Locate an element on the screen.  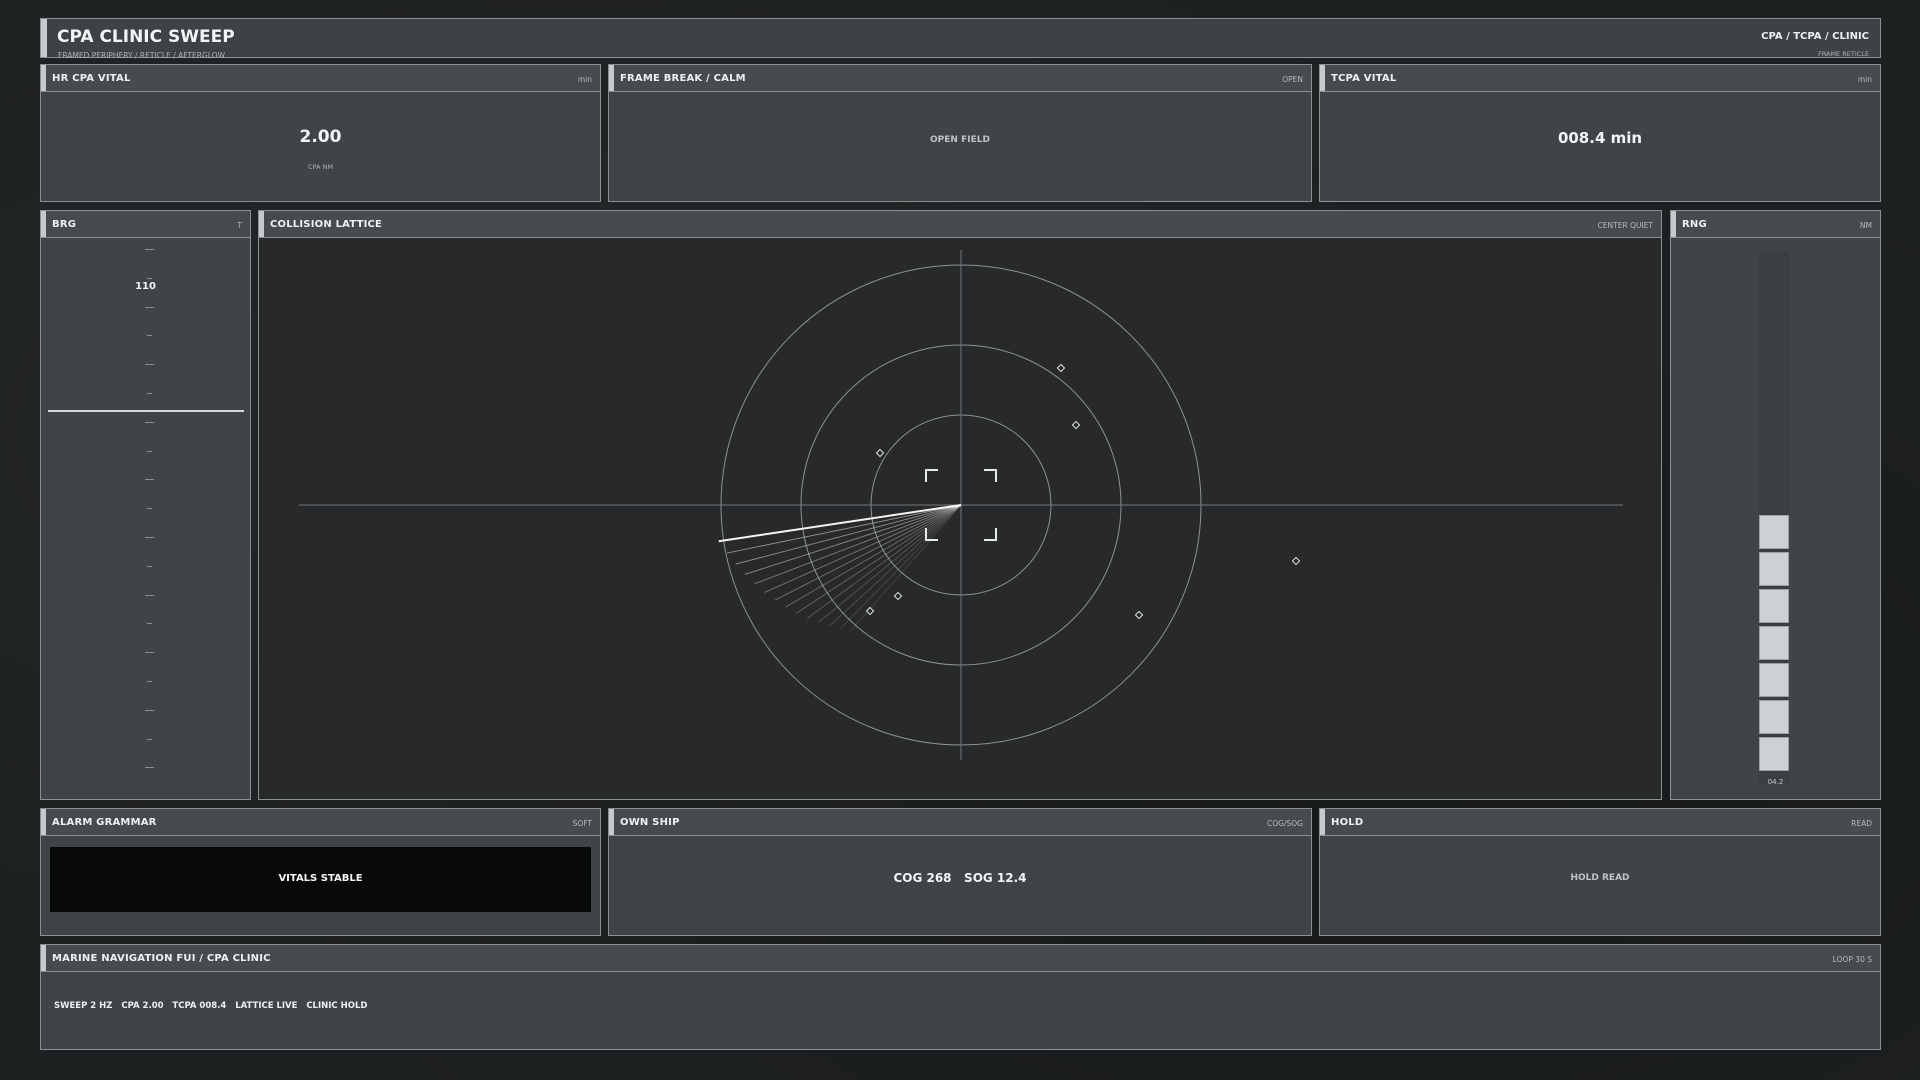
panel-header: RNG NM is located at coordinates (1775, 224).